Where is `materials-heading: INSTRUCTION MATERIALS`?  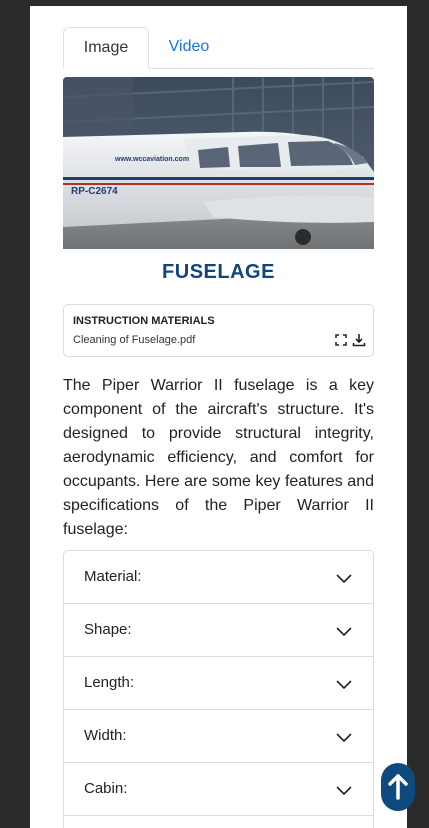
materials-heading: INSTRUCTION MATERIALS is located at coordinates (144, 321).